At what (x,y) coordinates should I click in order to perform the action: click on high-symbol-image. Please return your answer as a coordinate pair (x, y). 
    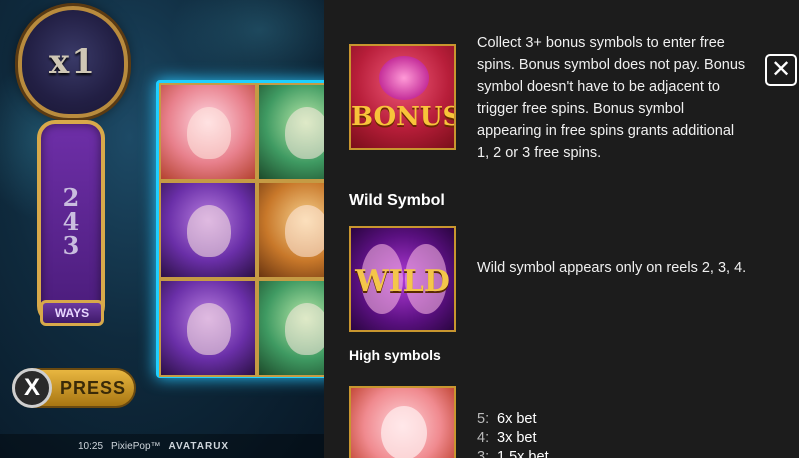
    Looking at the image, I should click on (402, 422).